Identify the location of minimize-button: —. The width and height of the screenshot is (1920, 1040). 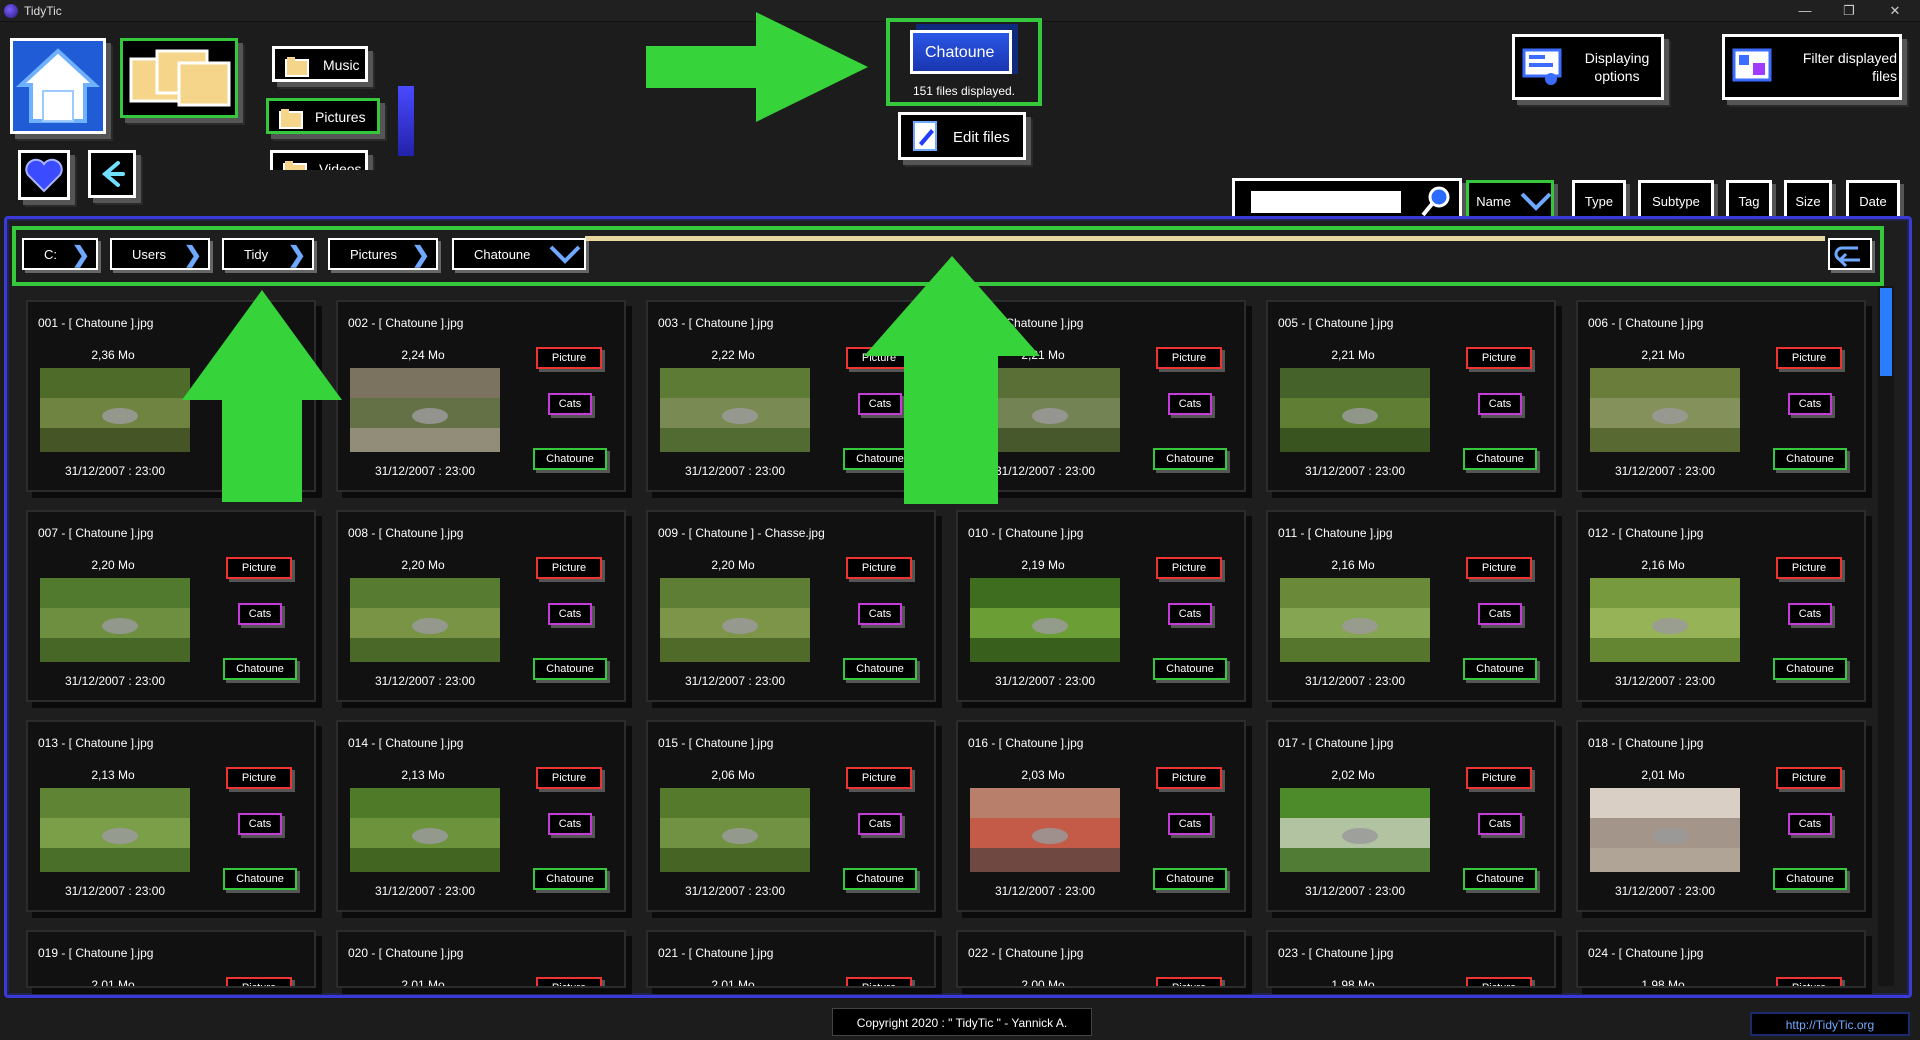
(1805, 11).